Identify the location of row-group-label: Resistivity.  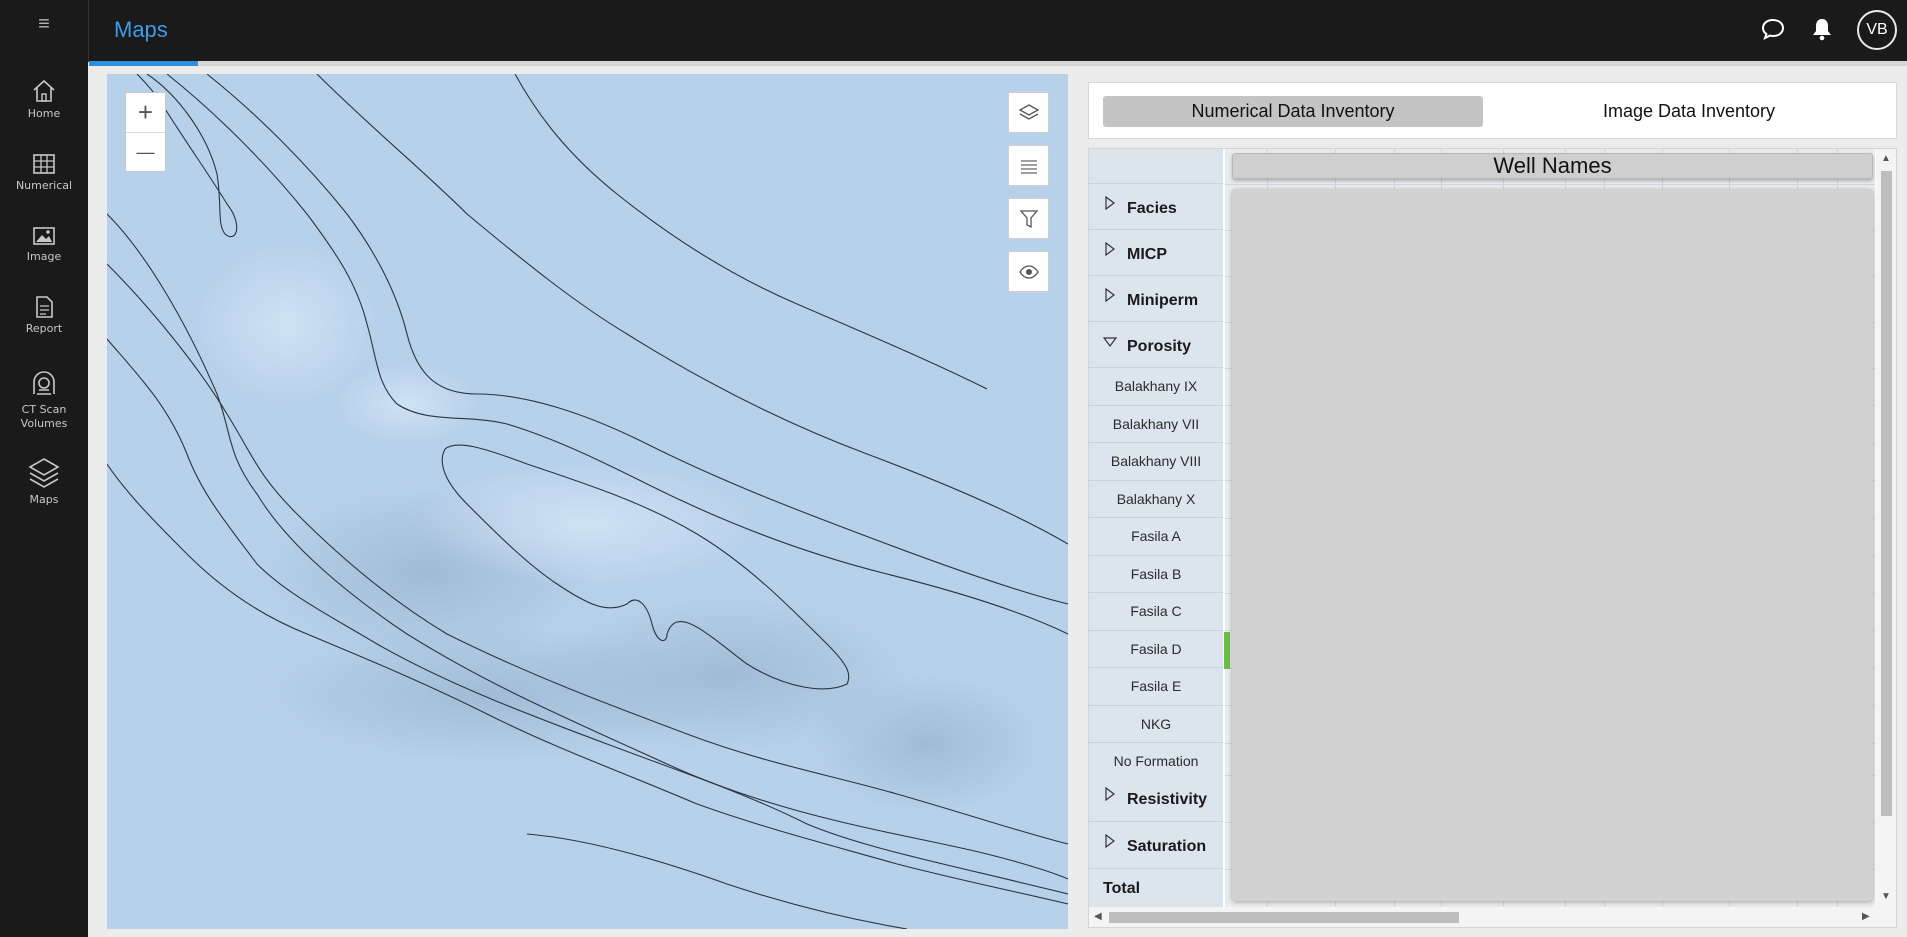
(1167, 799).